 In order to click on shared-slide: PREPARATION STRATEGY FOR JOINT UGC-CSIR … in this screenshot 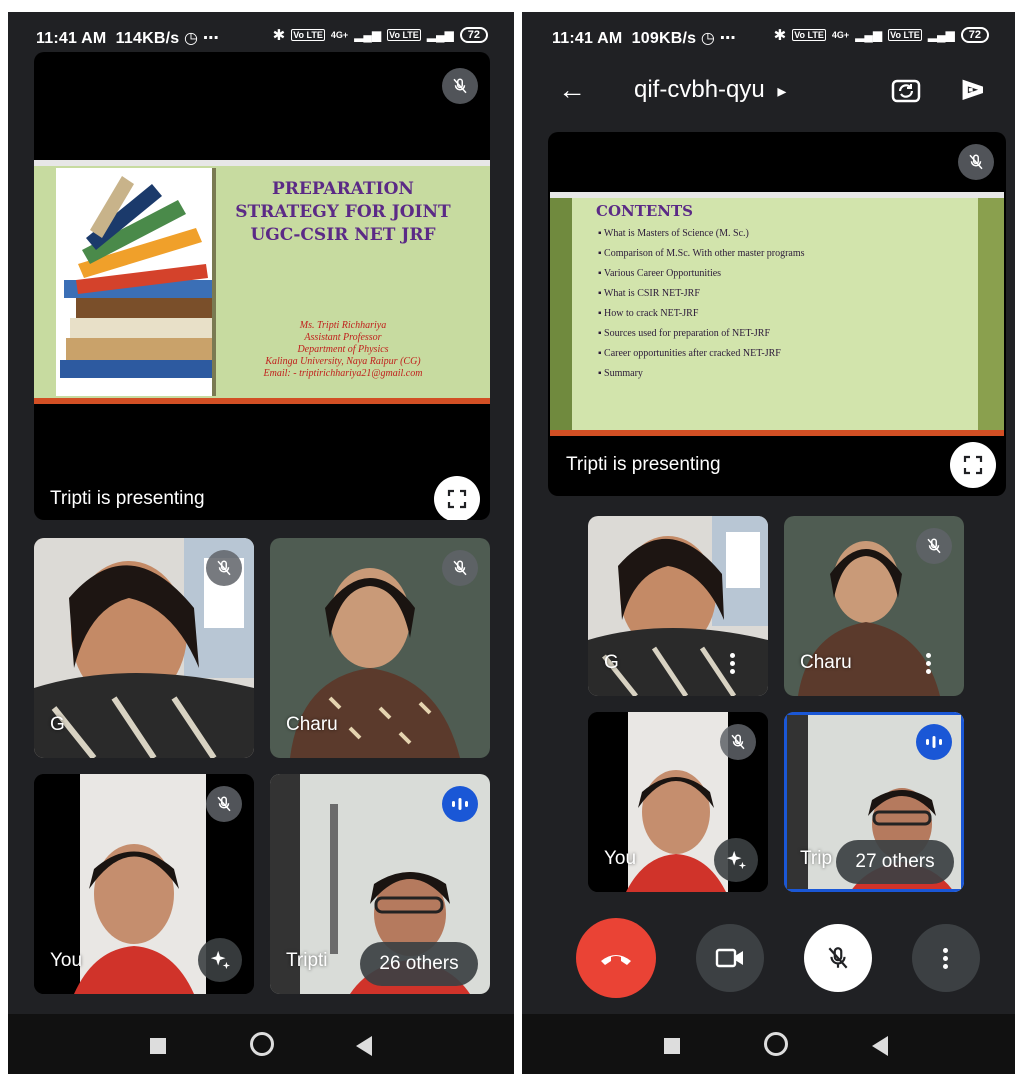, I will do `click(262, 282)`.